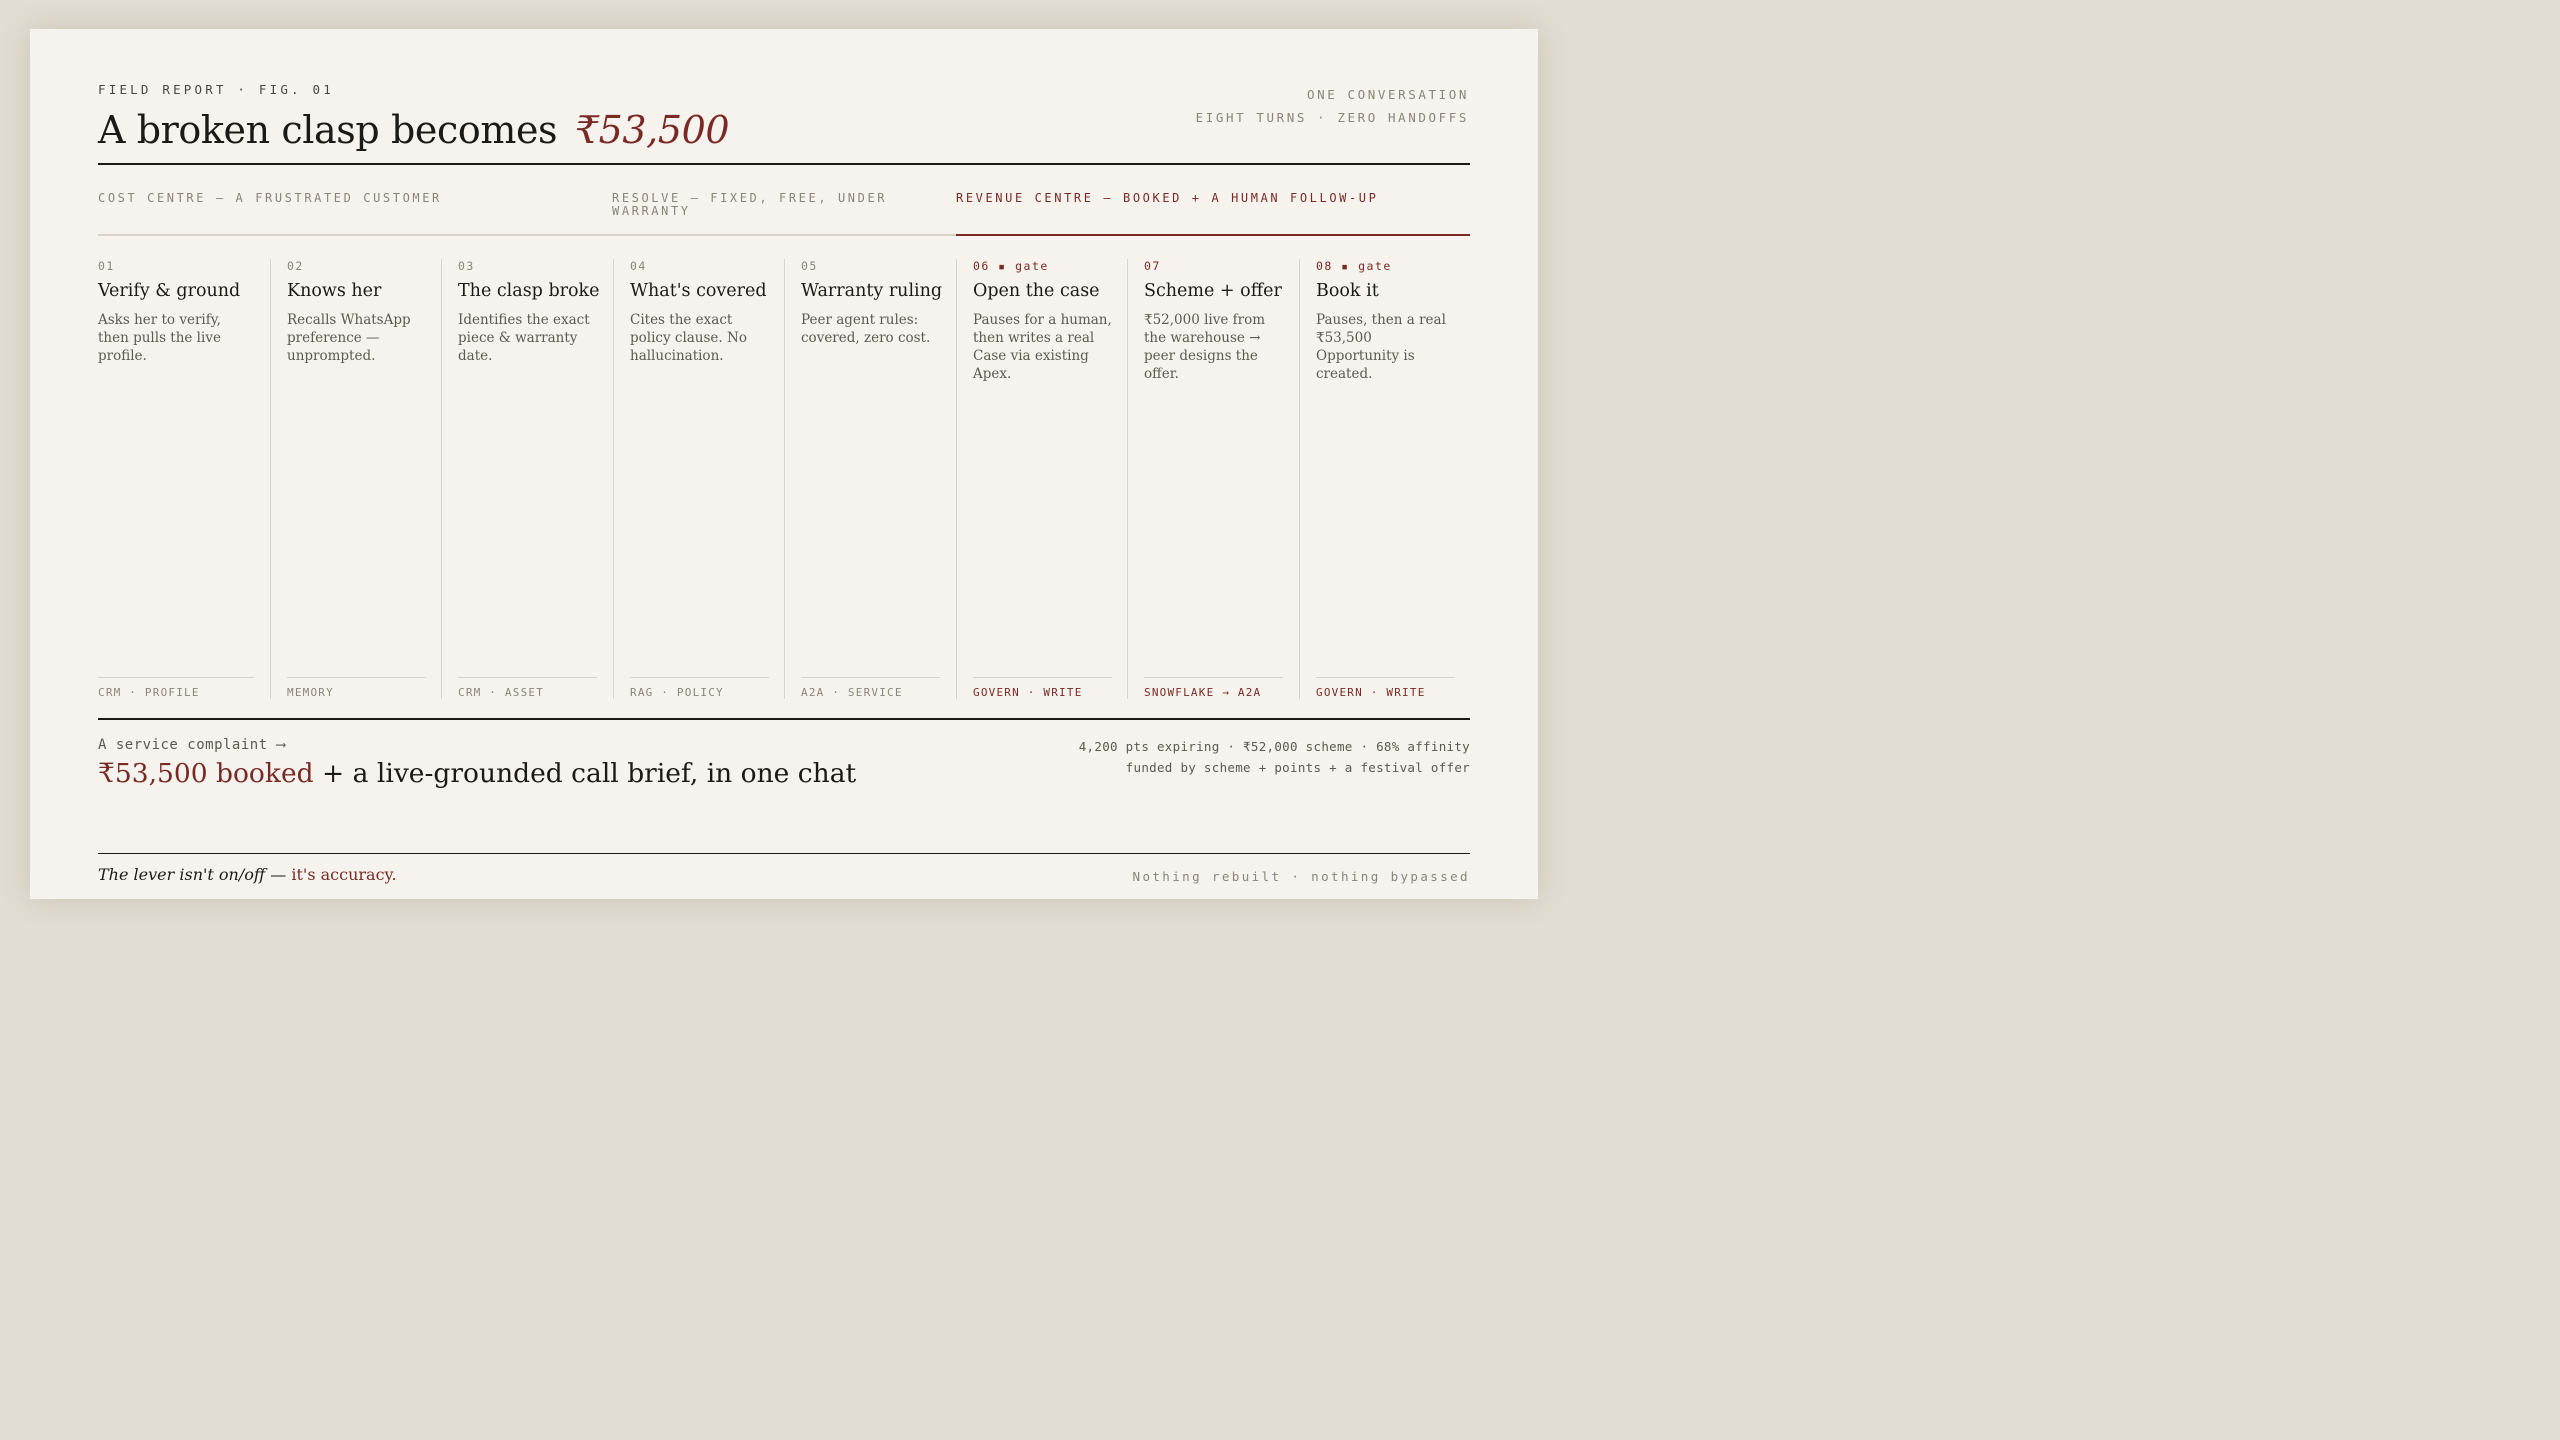 This screenshot has height=1440, width=2560. What do you see at coordinates (501, 692) in the screenshot?
I see `step-tag: CRM · ASSET` at bounding box center [501, 692].